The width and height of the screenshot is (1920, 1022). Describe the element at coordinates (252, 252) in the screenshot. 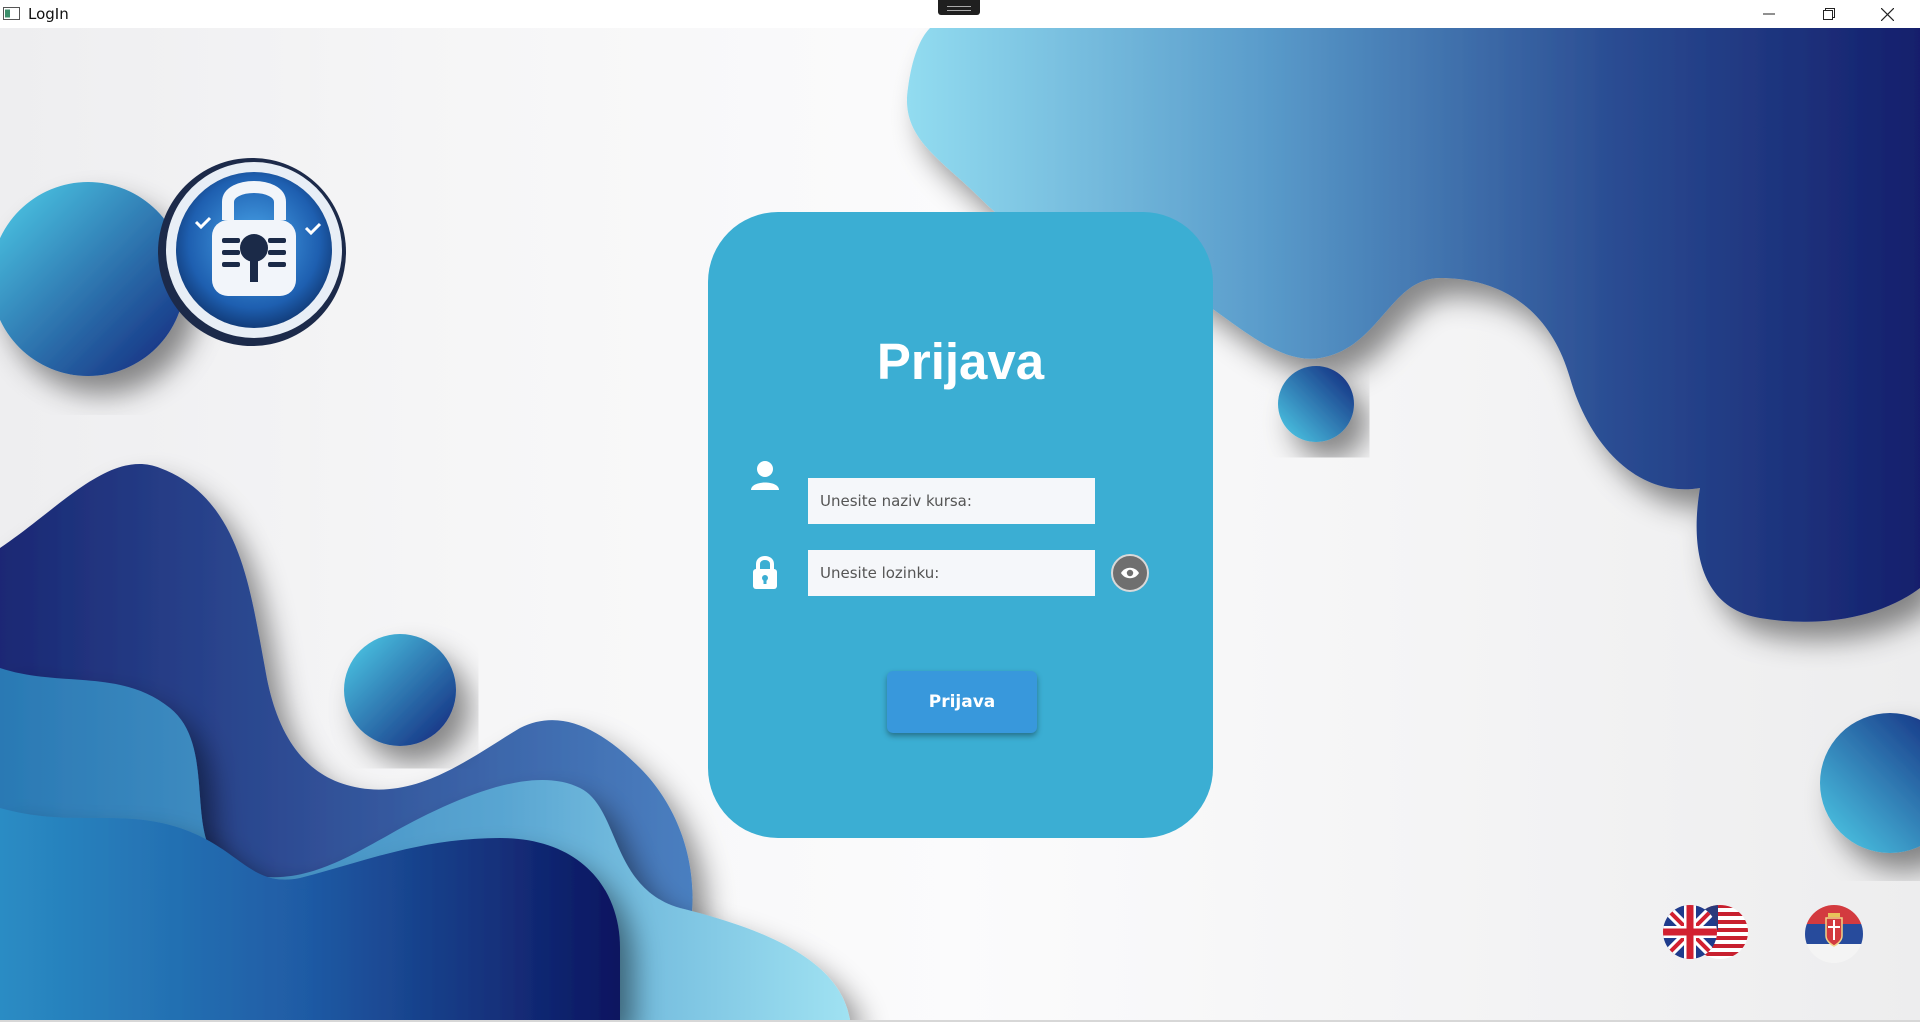

I see `padlock-logo-icon` at that location.